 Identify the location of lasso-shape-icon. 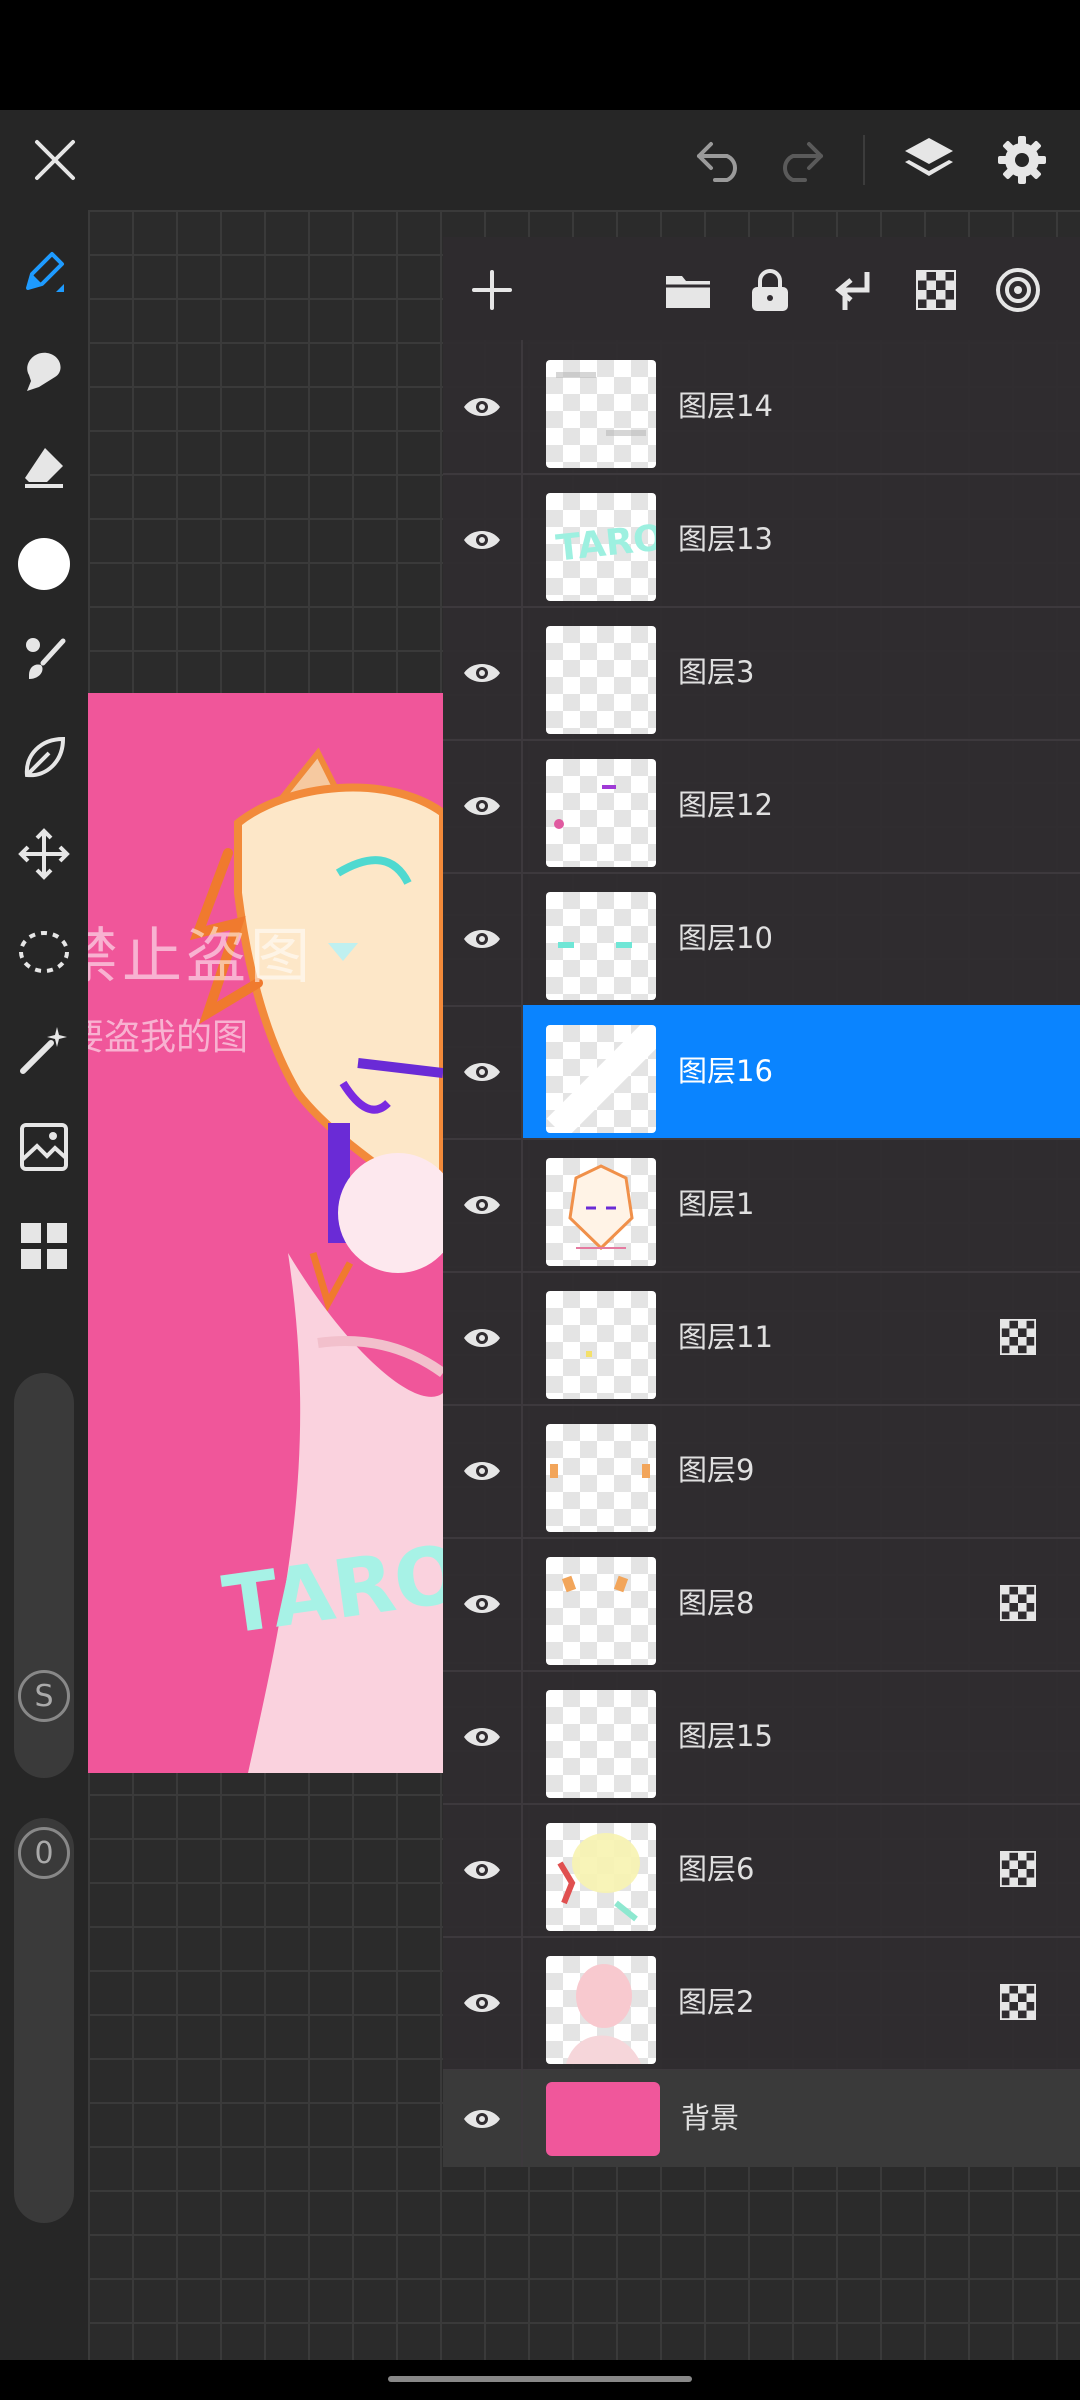
(44, 758).